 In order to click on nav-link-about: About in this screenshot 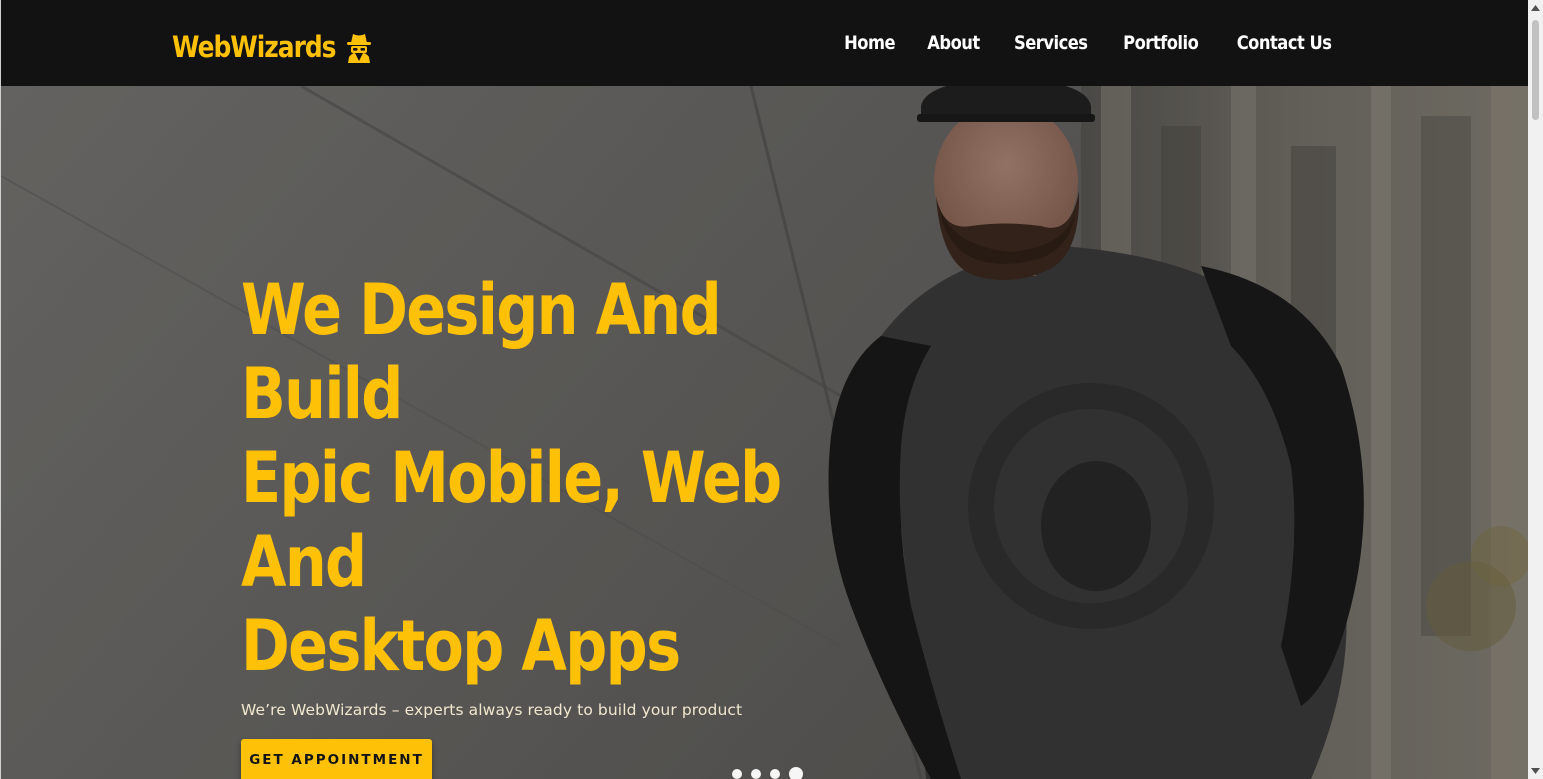, I will do `click(953, 43)`.